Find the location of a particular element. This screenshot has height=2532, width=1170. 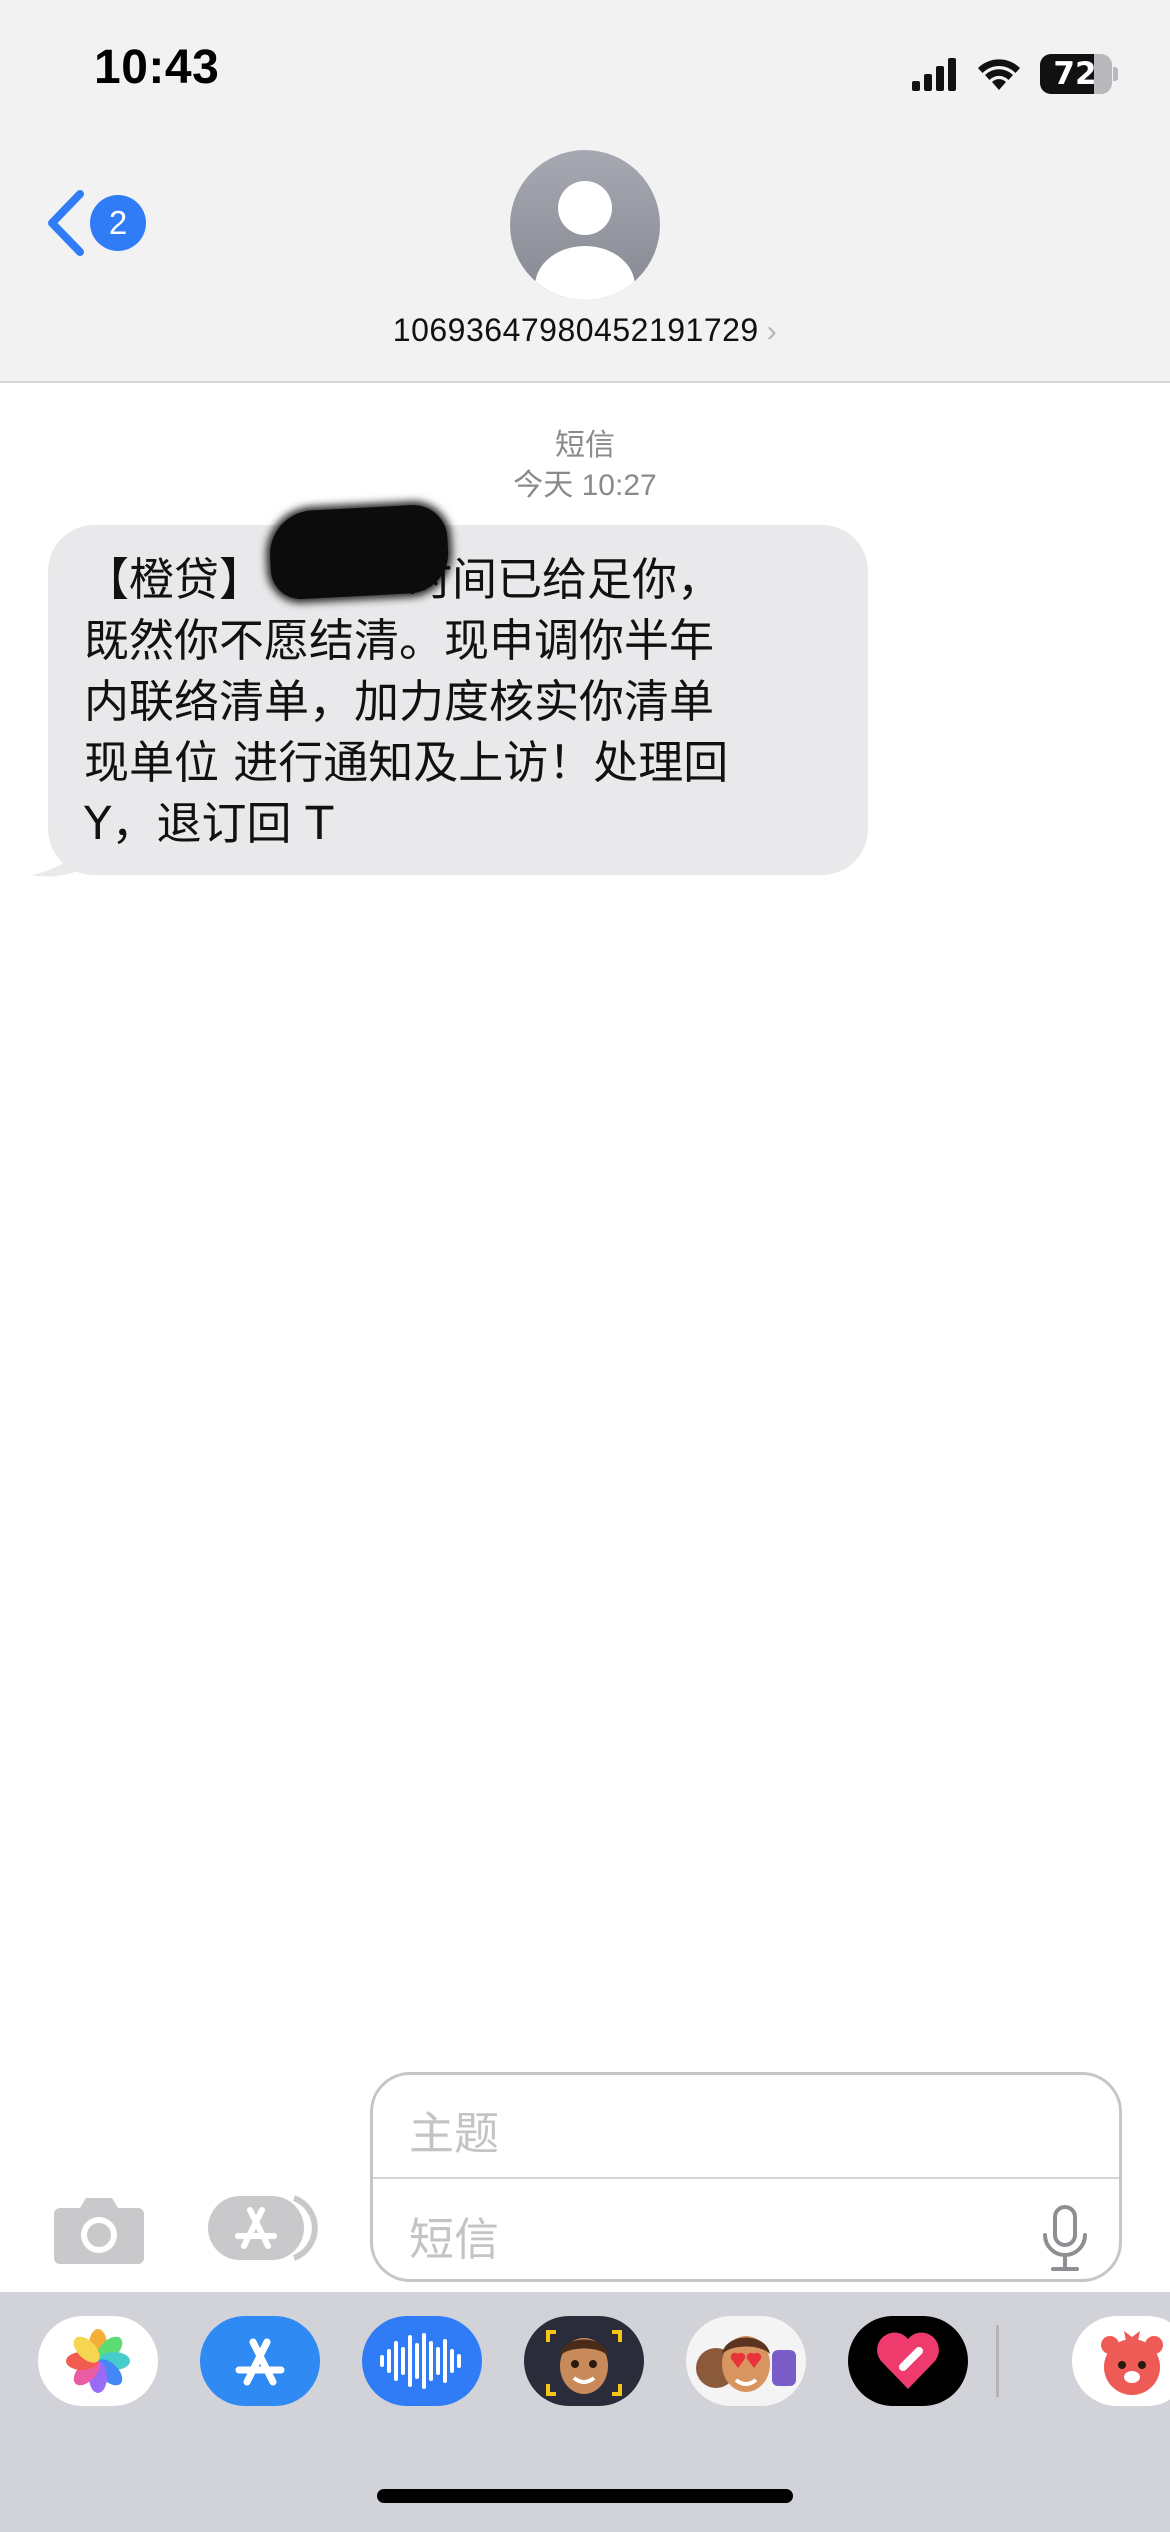

message-composer is located at coordinates (746, 2177).